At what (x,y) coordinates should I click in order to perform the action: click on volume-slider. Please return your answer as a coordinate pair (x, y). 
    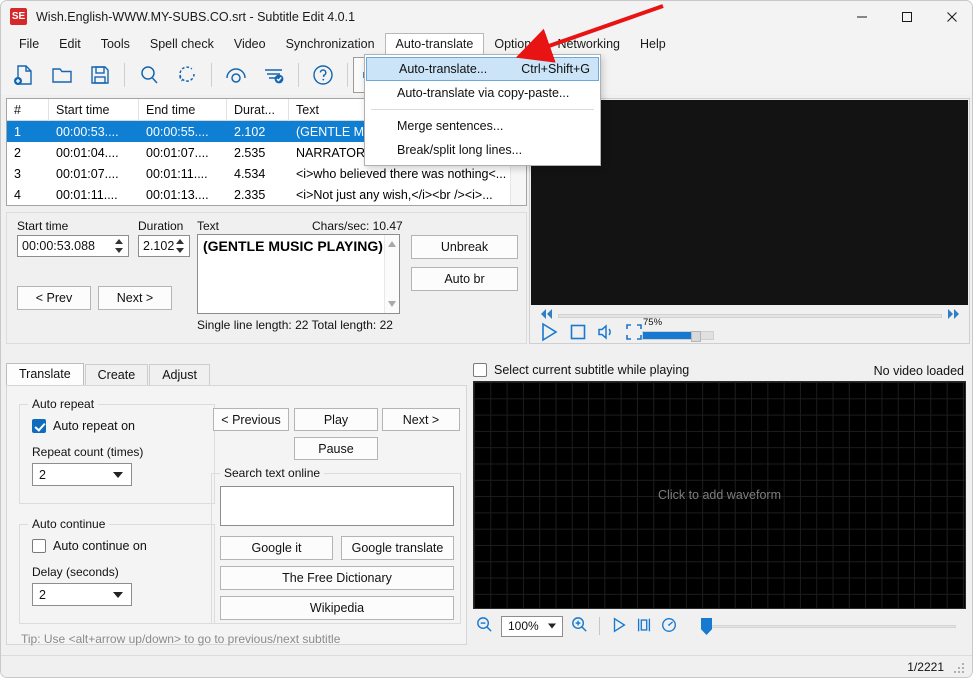
    Looking at the image, I should click on (678, 336).